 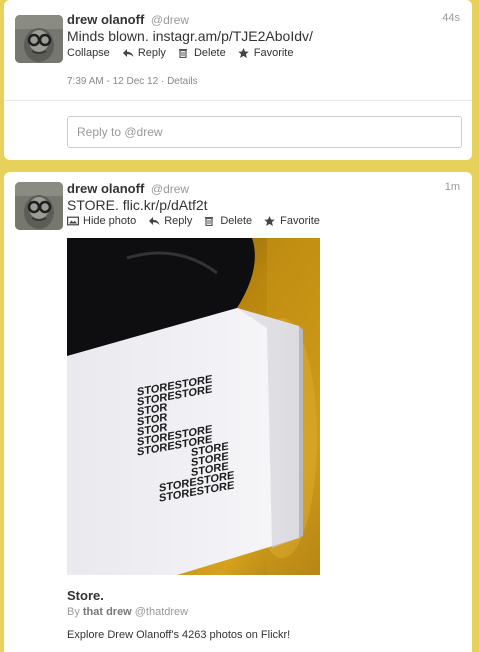 What do you see at coordinates (264, 132) in the screenshot?
I see `reply-input` at bounding box center [264, 132].